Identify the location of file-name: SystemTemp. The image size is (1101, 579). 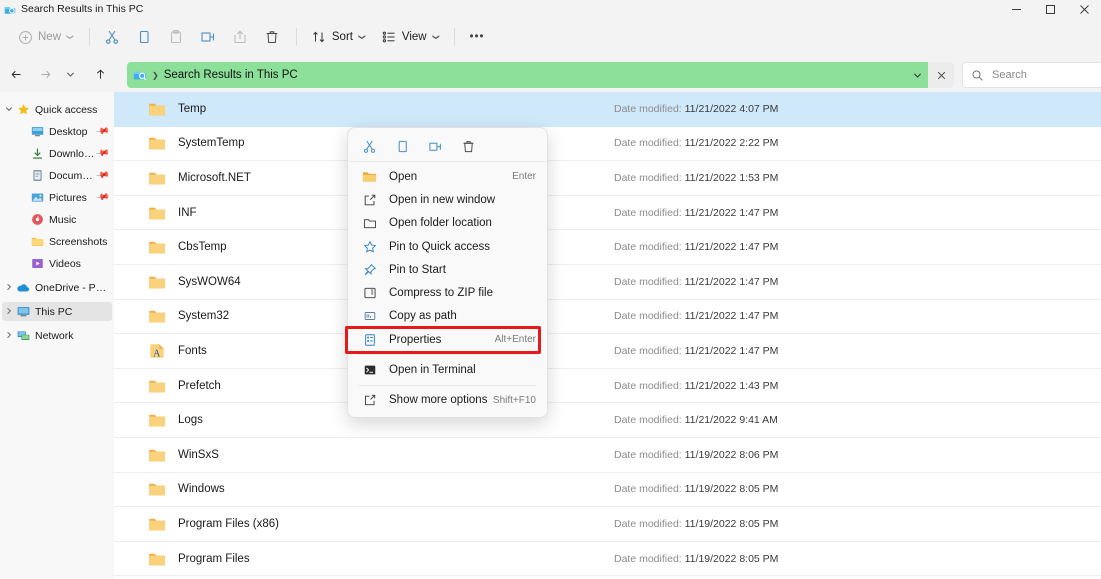
(211, 143).